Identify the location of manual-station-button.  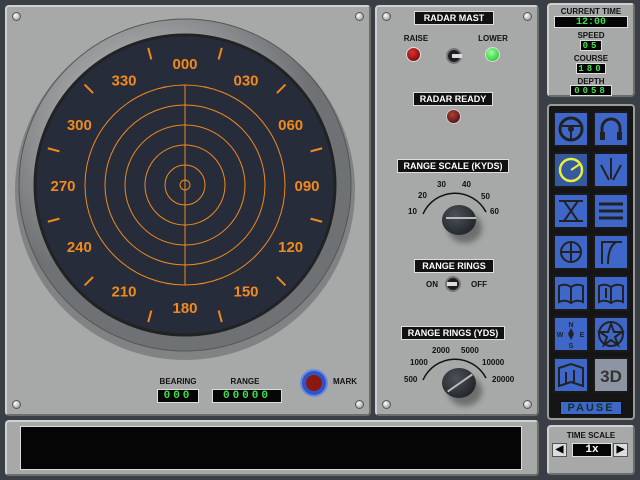
(571, 293).